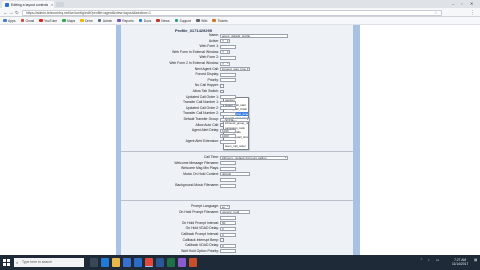  I want to click on back-icon: ←, so click(5, 12).